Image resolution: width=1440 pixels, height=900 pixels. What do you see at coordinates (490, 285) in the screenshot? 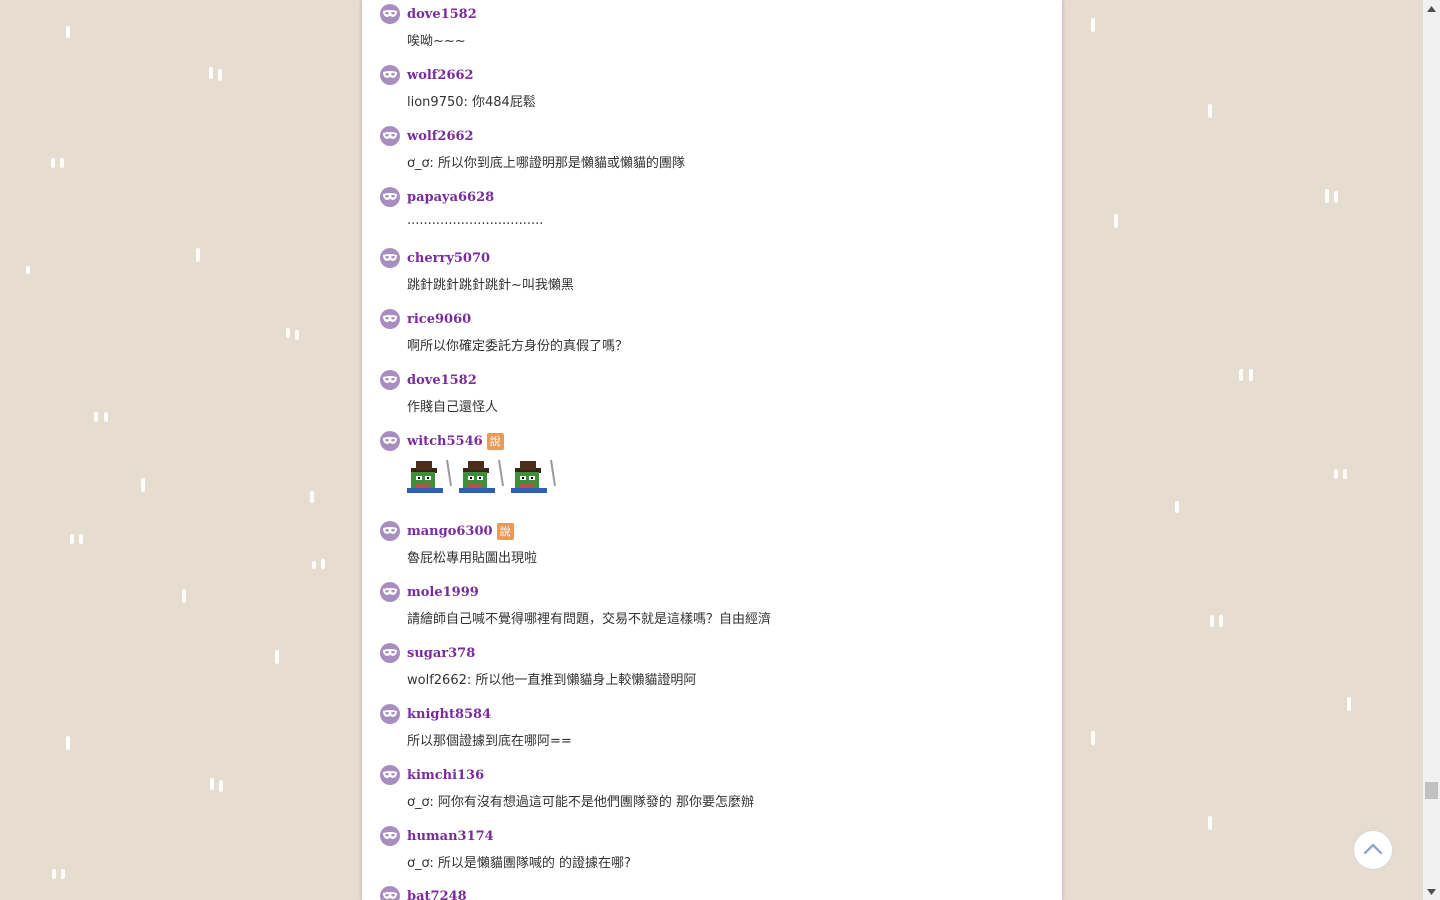
I see `comment-text: 跳針跳針跳針跳針~叫我懶黑` at bounding box center [490, 285].